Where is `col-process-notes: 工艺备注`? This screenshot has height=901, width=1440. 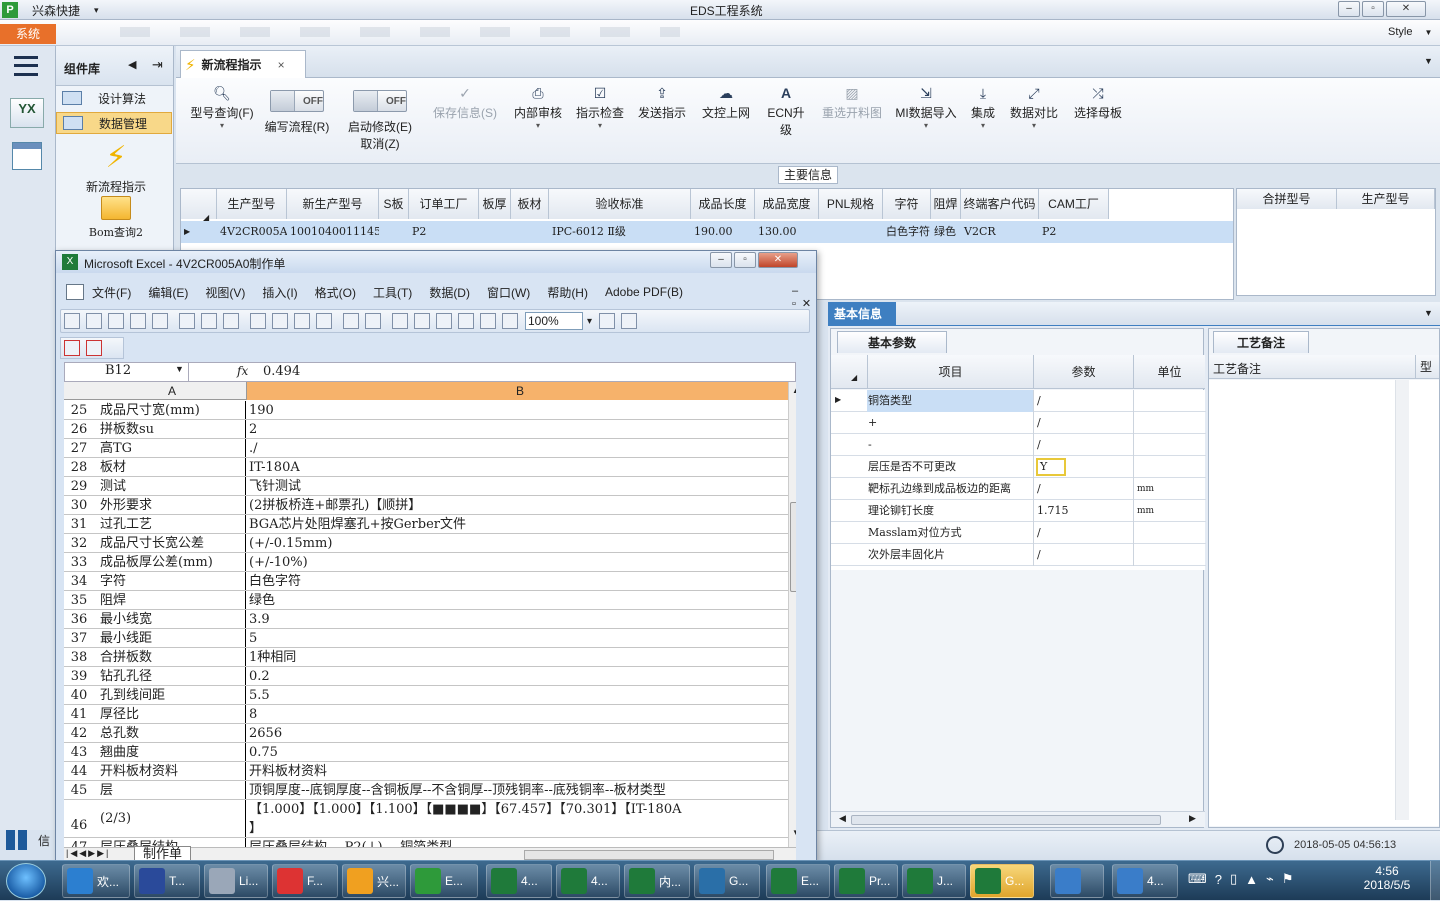
col-process-notes: 工艺备注 is located at coordinates (1237, 368).